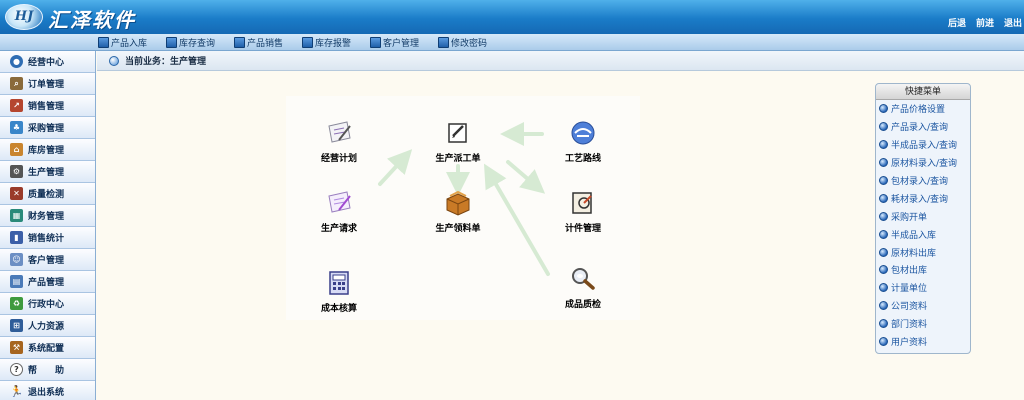  I want to click on sidebar-item-production: ⚙ 生产管理, so click(47, 172).